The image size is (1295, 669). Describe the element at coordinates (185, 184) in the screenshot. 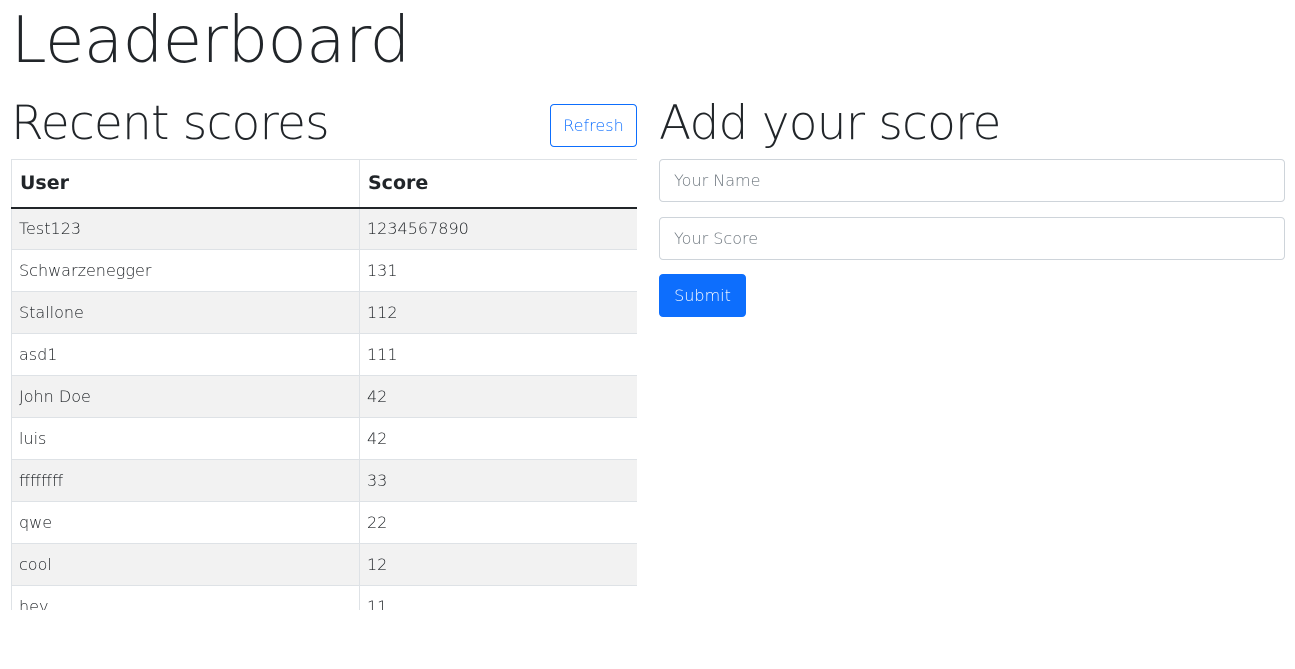

I see `column-header-user: User` at that location.